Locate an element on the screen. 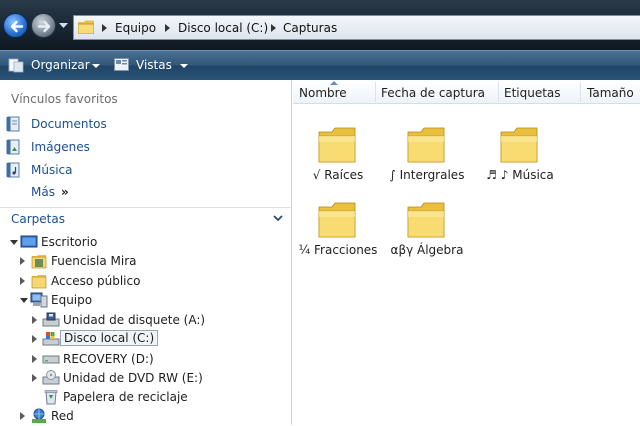 Image resolution: width=640 pixels, height=426 pixels. favorite-link-pictures: Imágenes is located at coordinates (126, 147).